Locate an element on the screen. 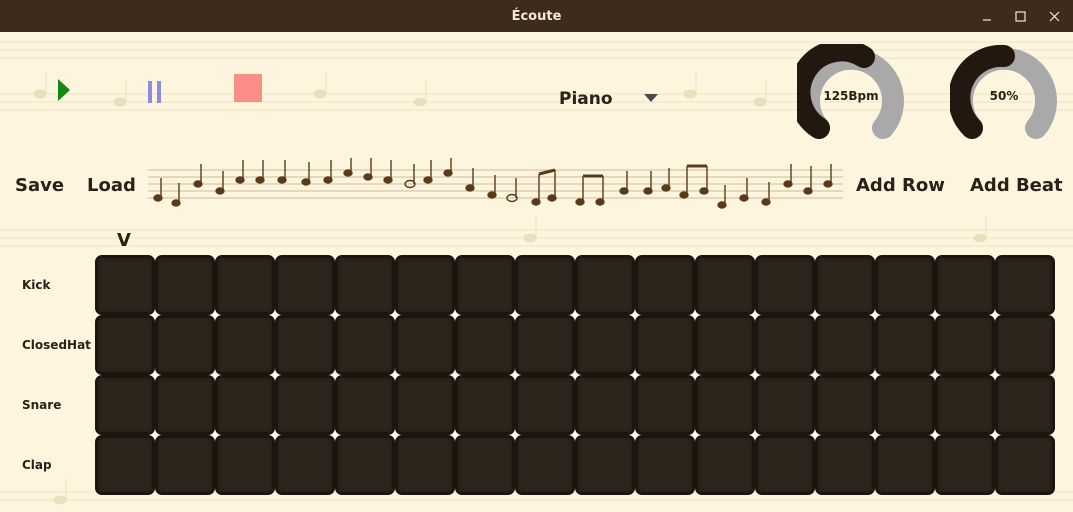  tempo-knob: 125Bpm is located at coordinates (846, 91).